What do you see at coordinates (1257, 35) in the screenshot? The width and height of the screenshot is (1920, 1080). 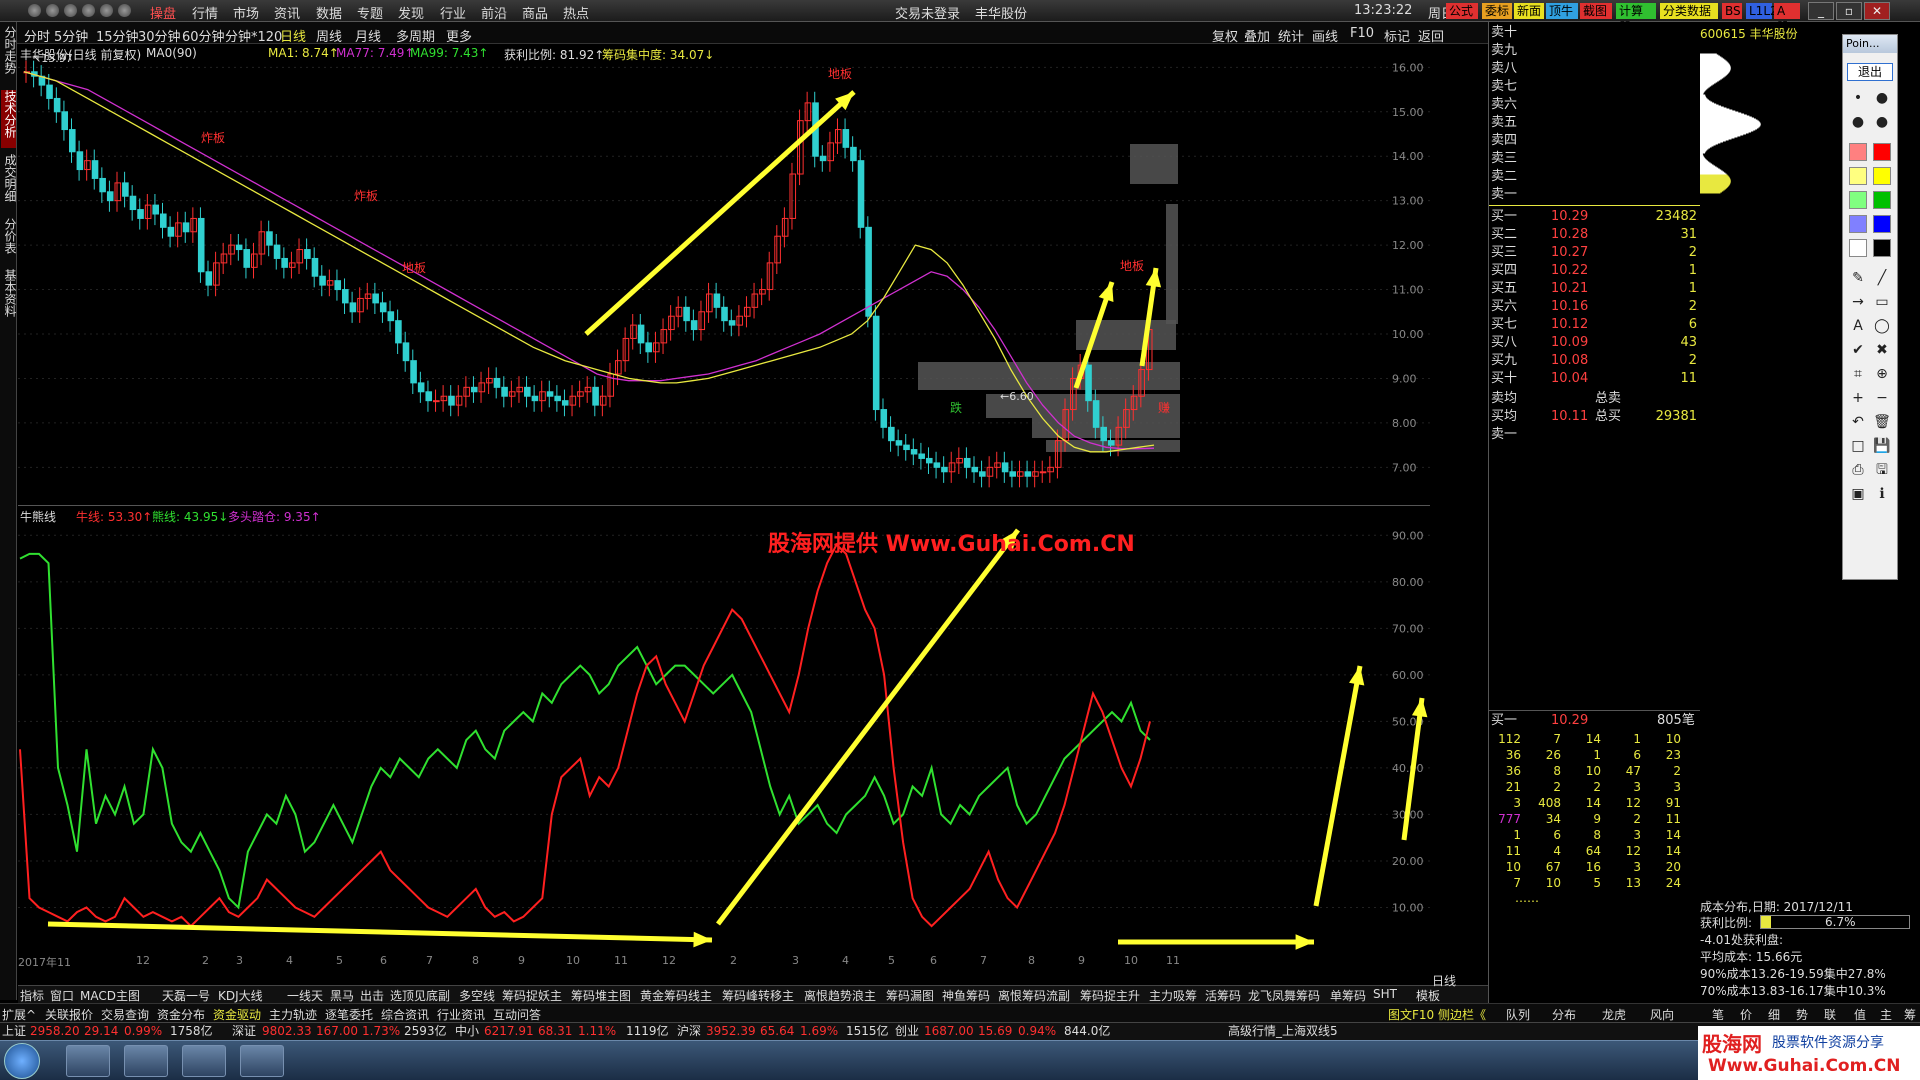 I see `chart-tool-button: 叠加` at bounding box center [1257, 35].